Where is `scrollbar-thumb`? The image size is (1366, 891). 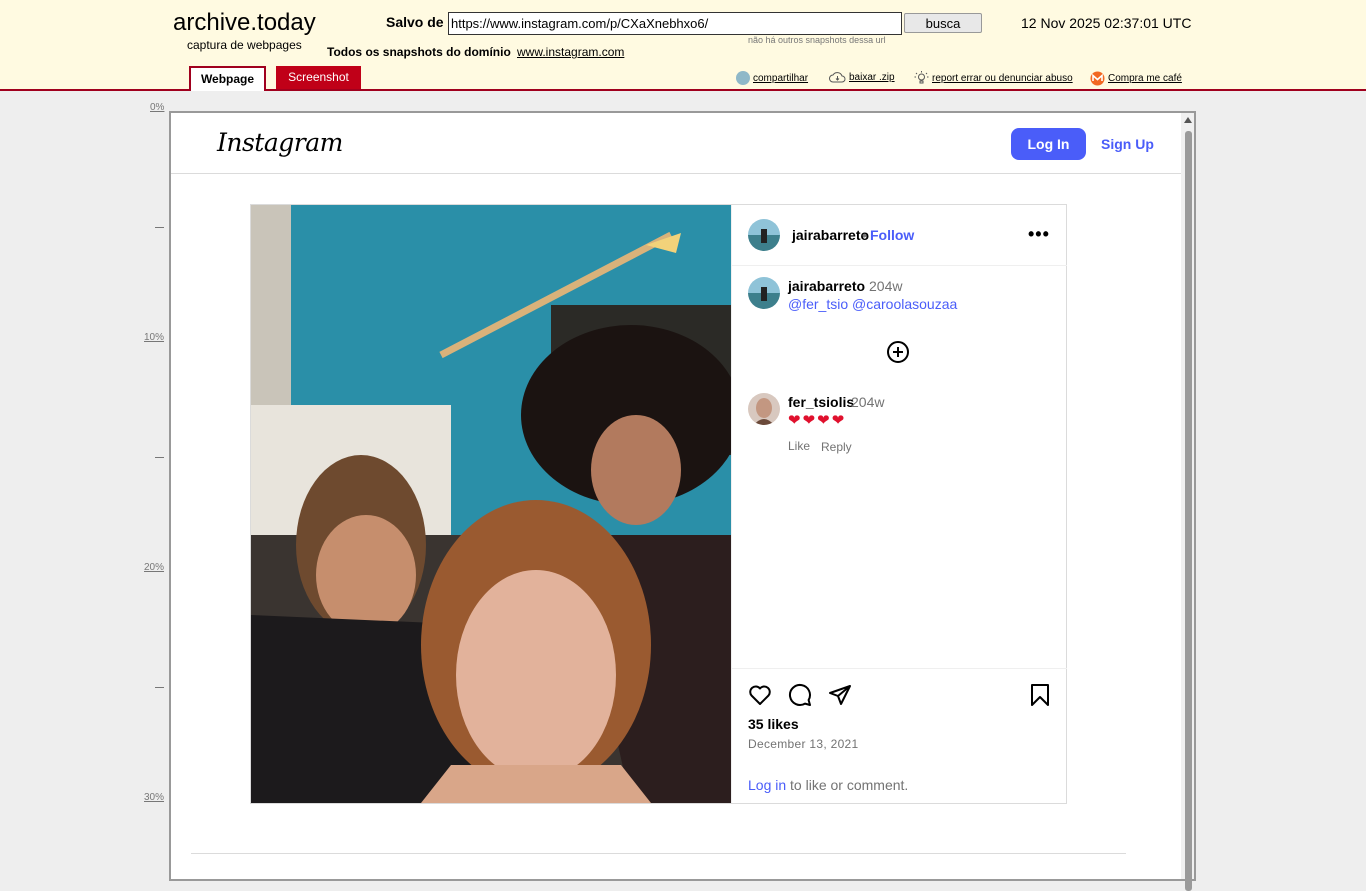 scrollbar-thumb is located at coordinates (1188, 511).